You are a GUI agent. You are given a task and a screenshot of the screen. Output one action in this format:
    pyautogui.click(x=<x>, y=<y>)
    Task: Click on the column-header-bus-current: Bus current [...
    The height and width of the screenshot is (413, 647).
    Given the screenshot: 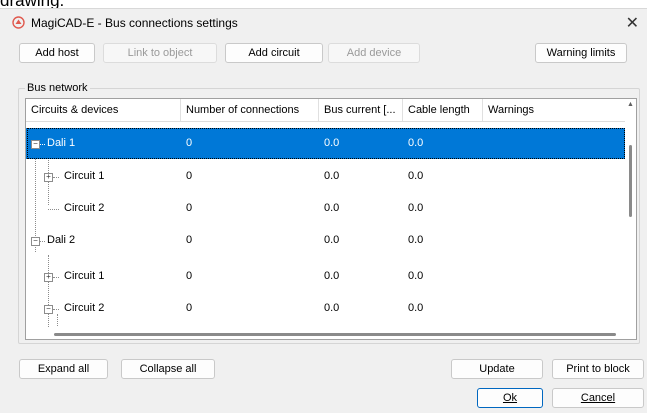 What is the action you would take?
    pyautogui.click(x=361, y=110)
    